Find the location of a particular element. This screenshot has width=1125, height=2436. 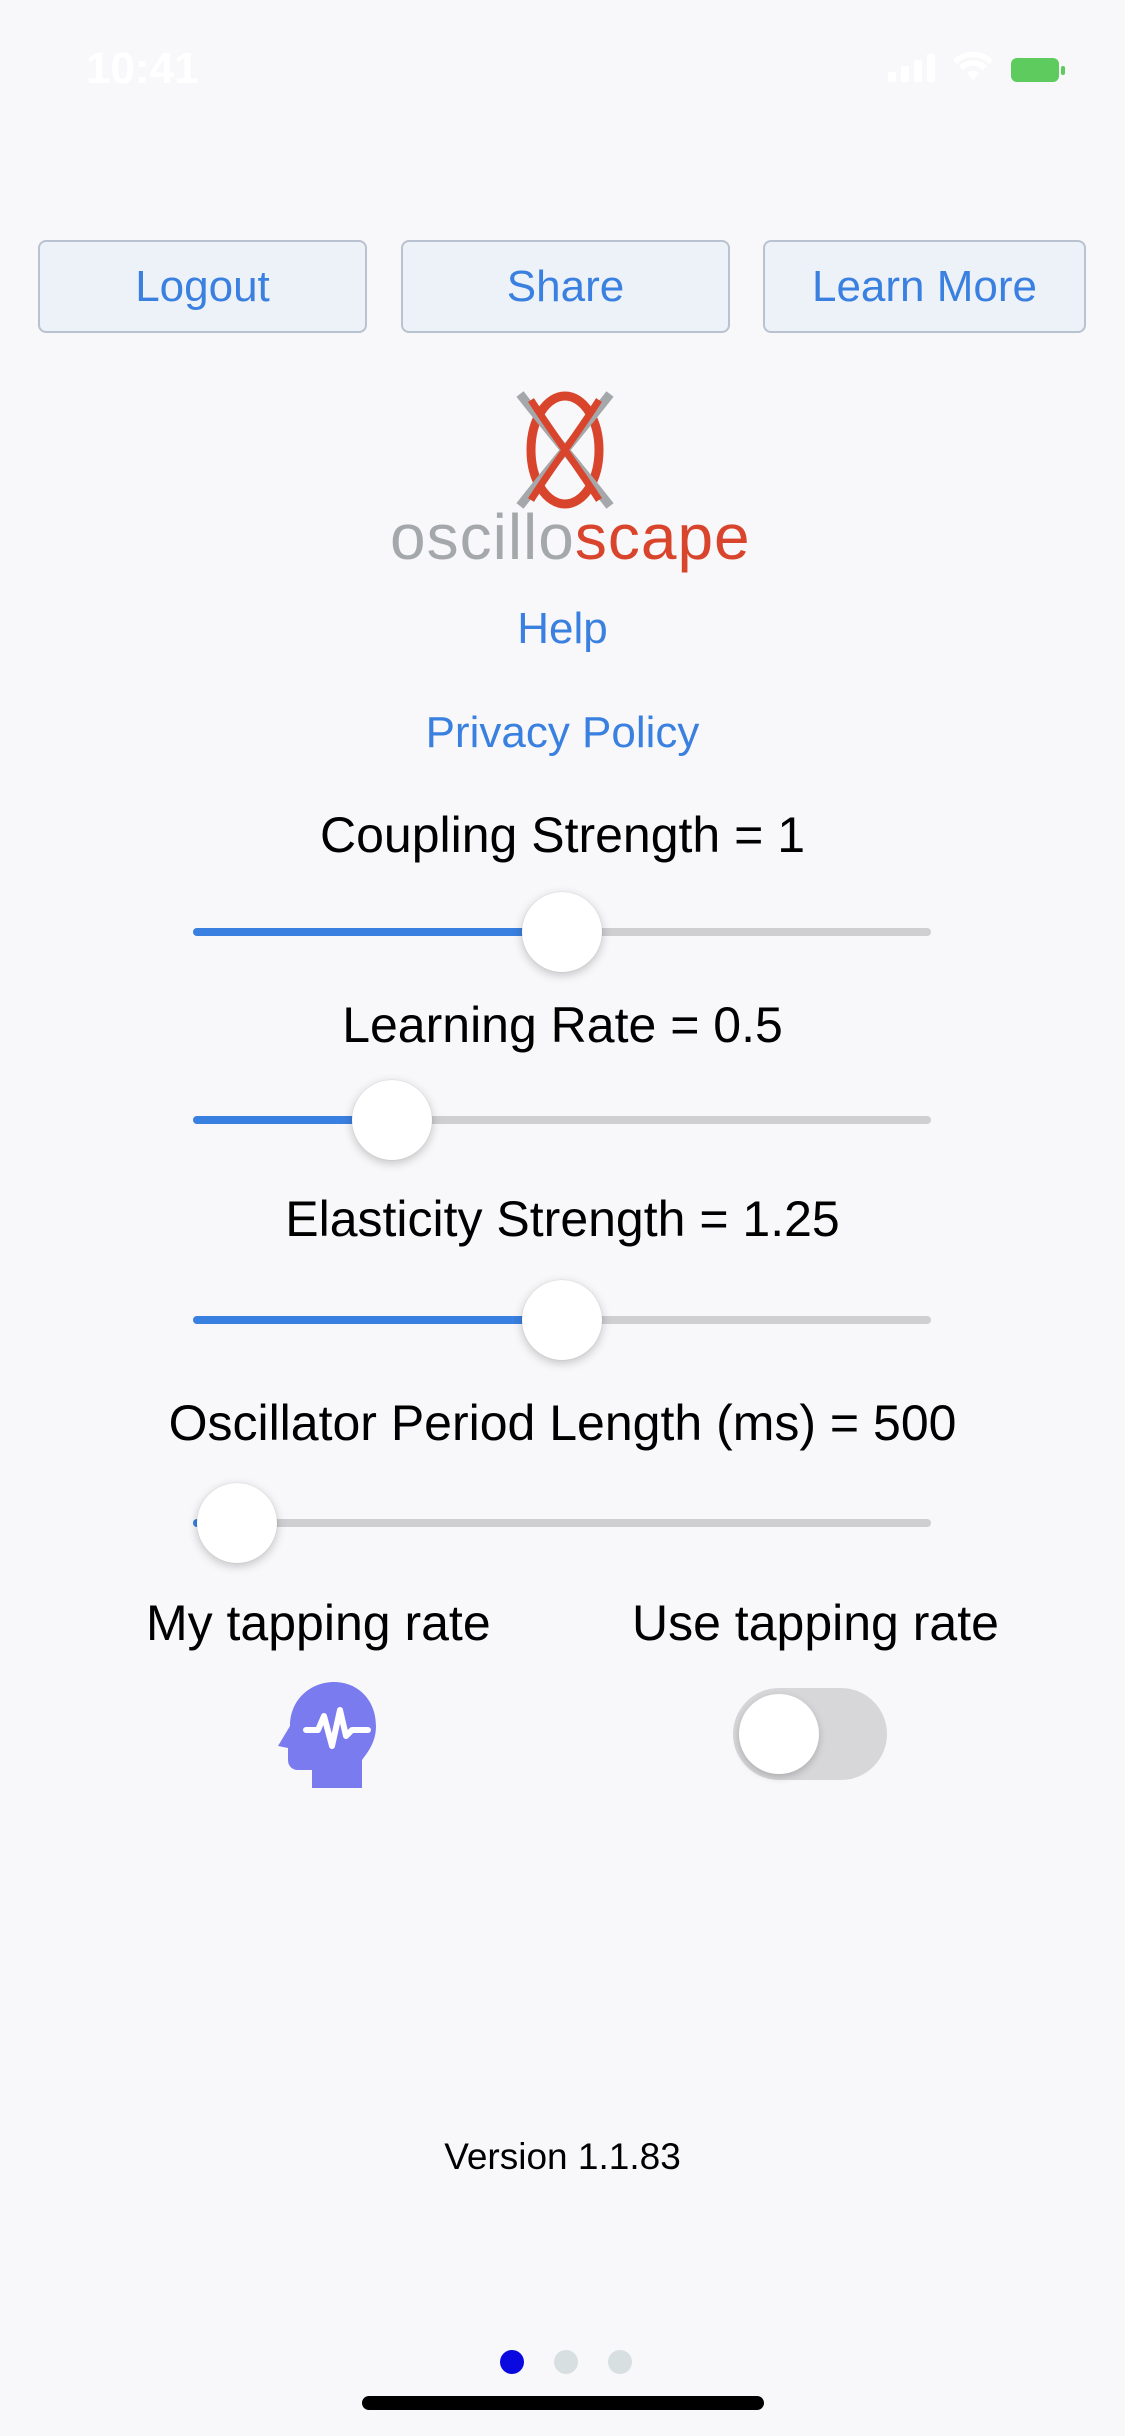

oscilloscape-logo: oscilloscape is located at coordinates (570, 481).